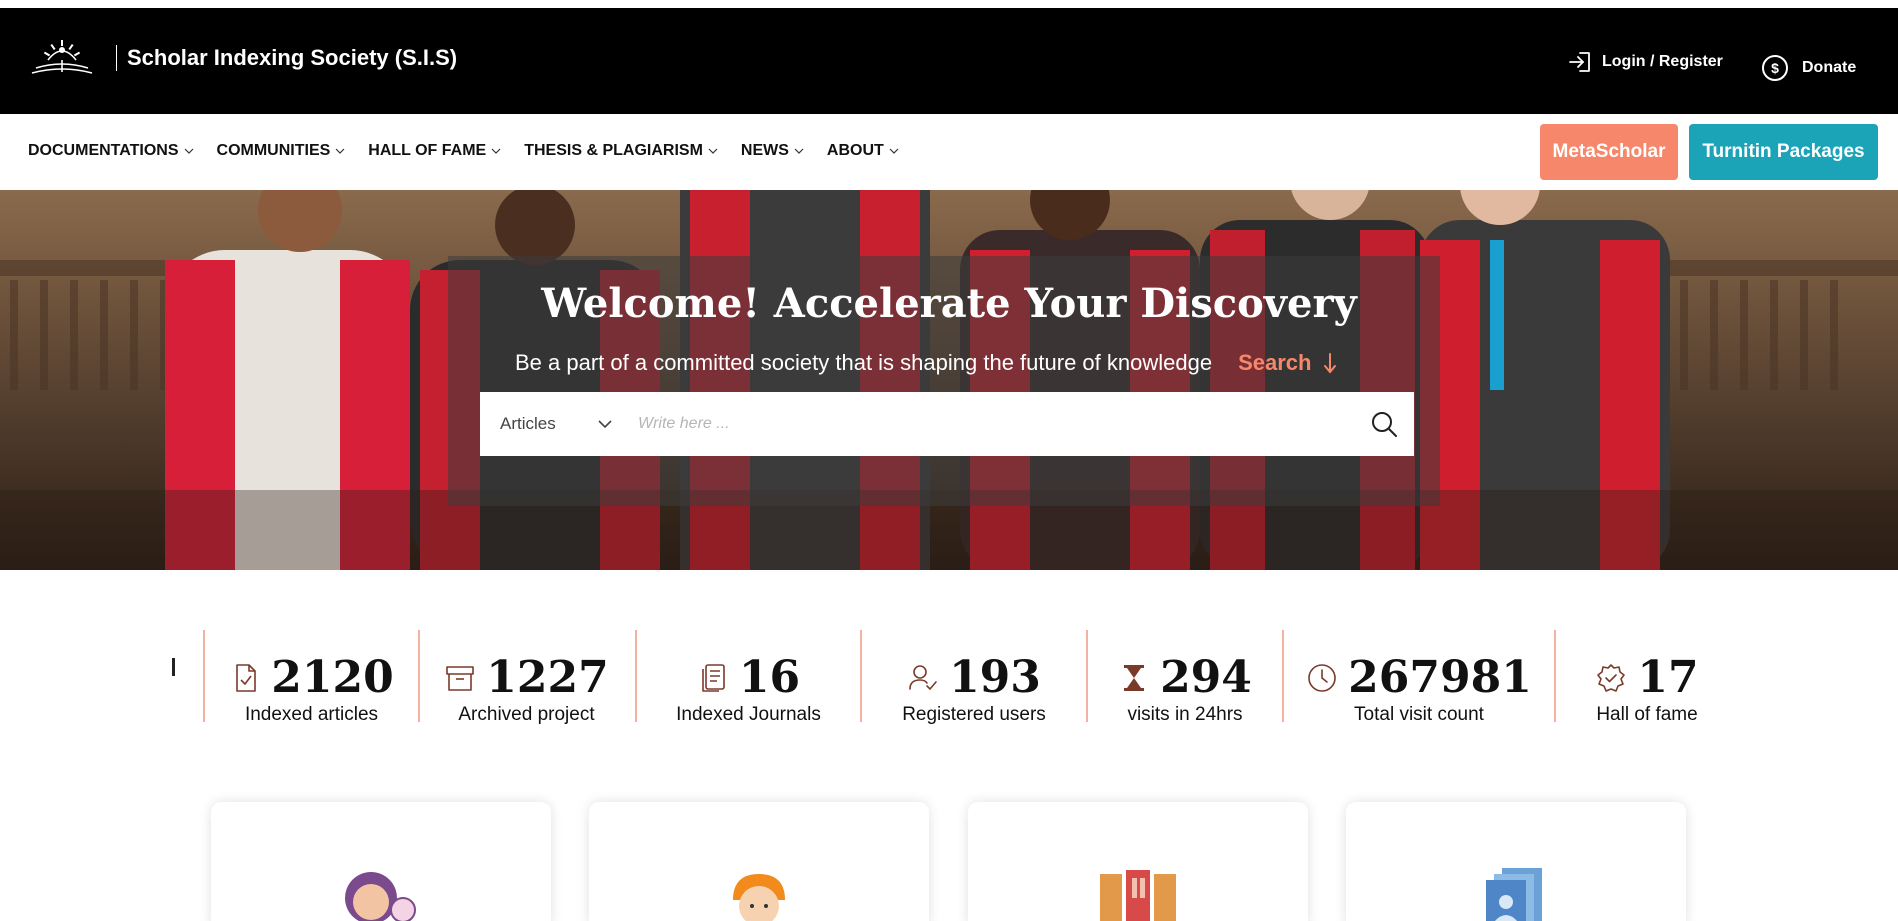 Image resolution: width=1898 pixels, height=921 pixels. I want to click on donate-link: $ Donate, so click(1809, 68).